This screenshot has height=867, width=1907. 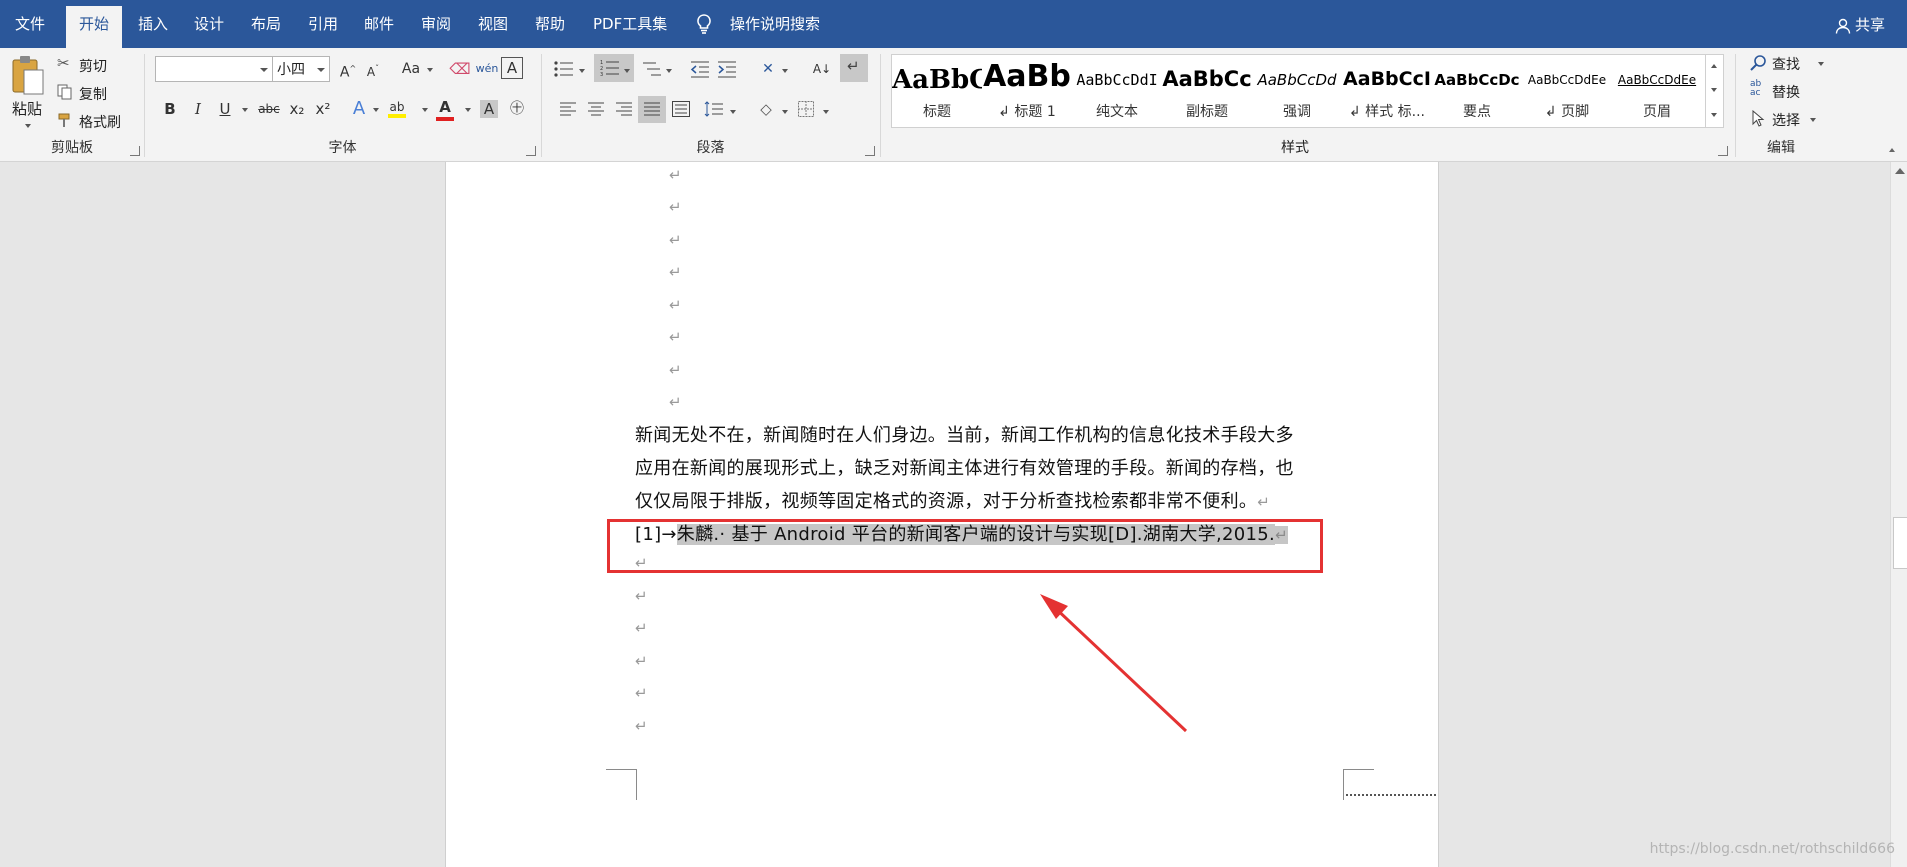 I want to click on clipboard-group-label: 剪贴板, so click(x=72, y=148).